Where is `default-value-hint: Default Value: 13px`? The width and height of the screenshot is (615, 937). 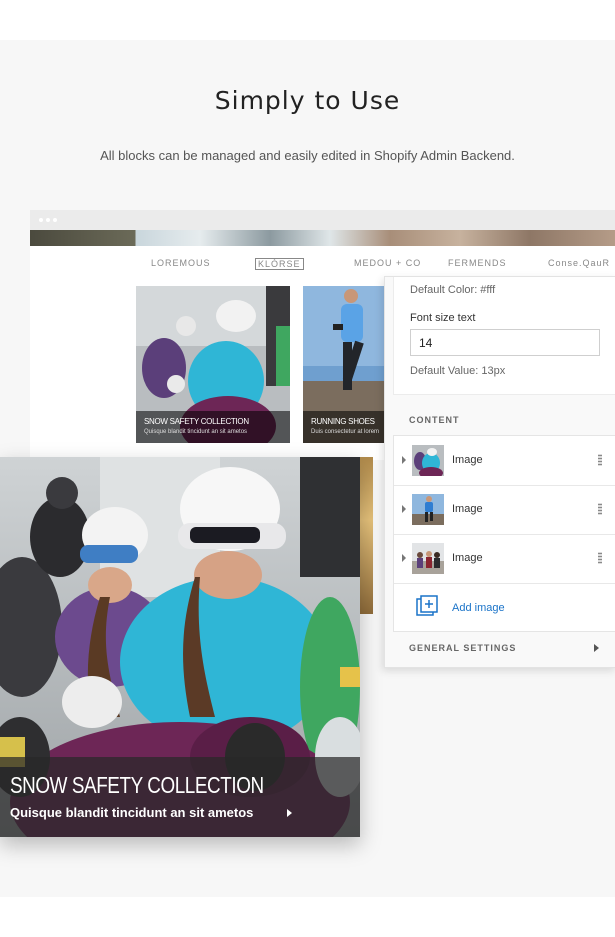
default-value-hint: Default Value: 13px is located at coordinates (458, 371).